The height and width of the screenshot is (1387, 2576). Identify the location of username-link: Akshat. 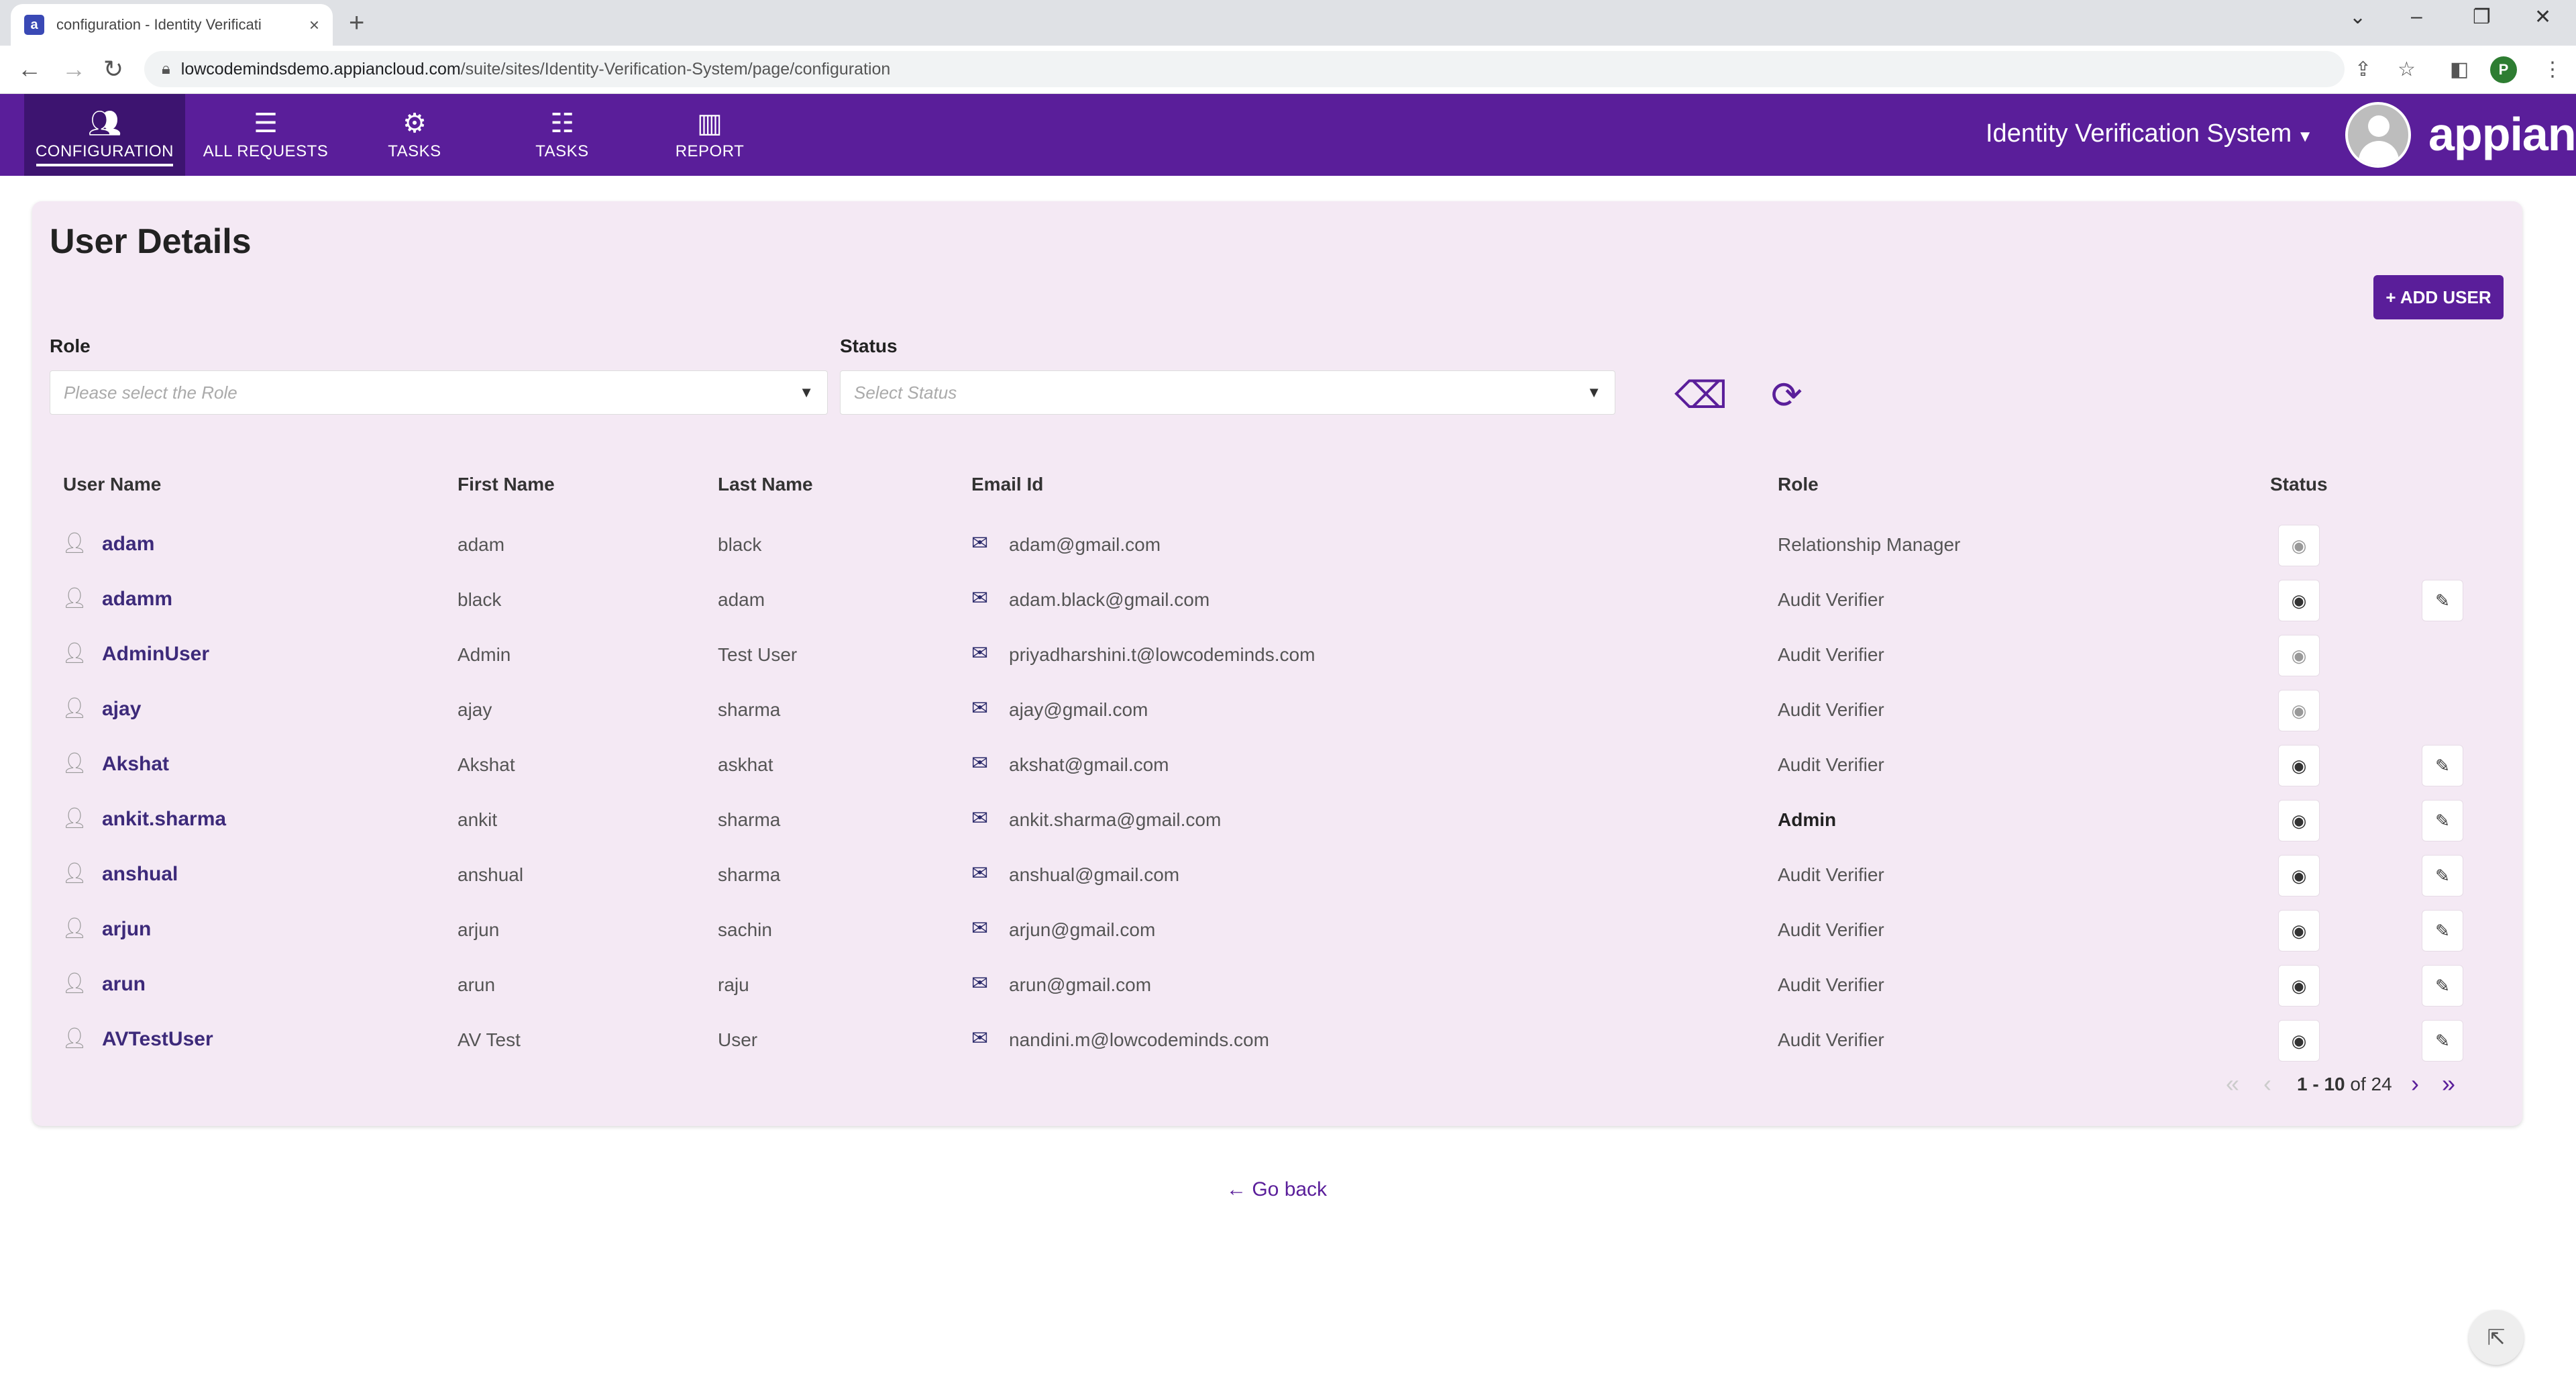
(135, 764).